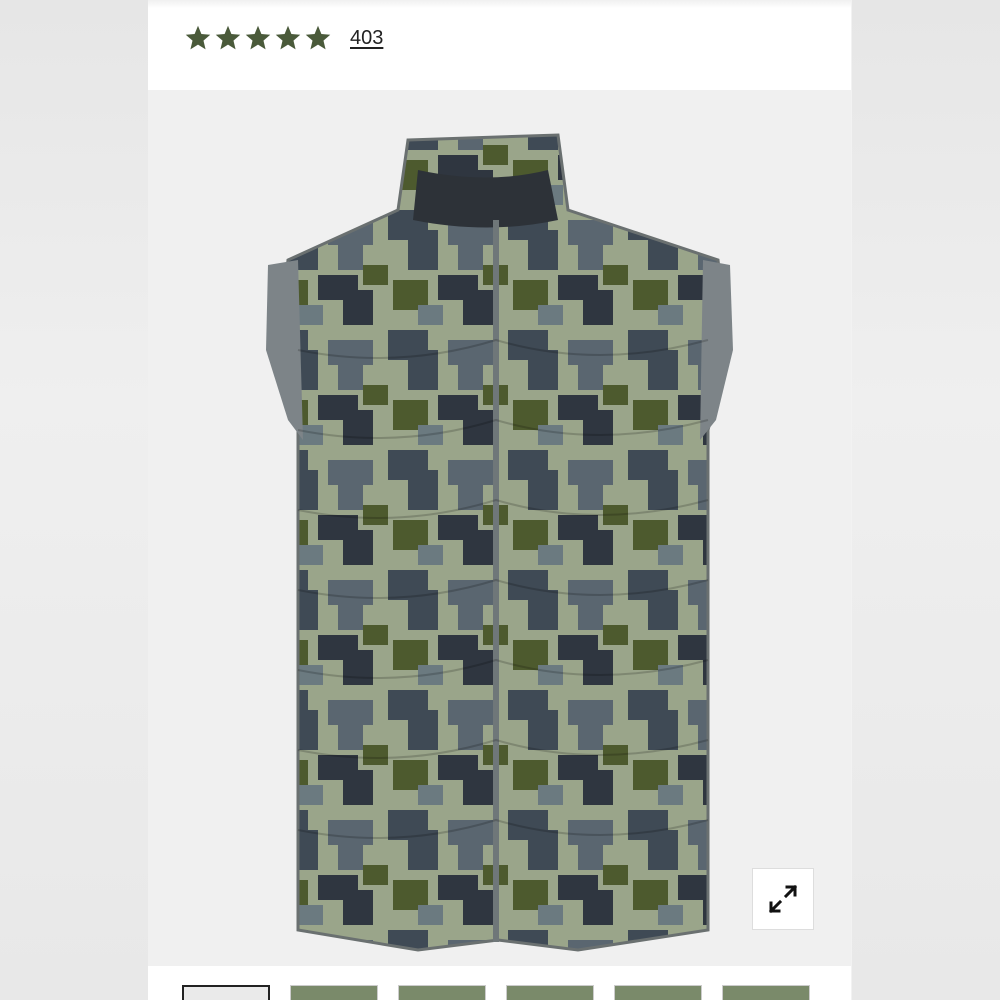 The height and width of the screenshot is (1000, 1000). What do you see at coordinates (926, 500) in the screenshot?
I see `background-right` at bounding box center [926, 500].